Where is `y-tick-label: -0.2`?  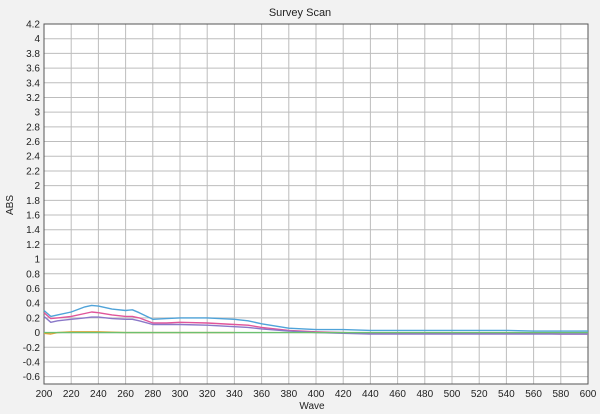 y-tick-label: -0.2 is located at coordinates (32, 348).